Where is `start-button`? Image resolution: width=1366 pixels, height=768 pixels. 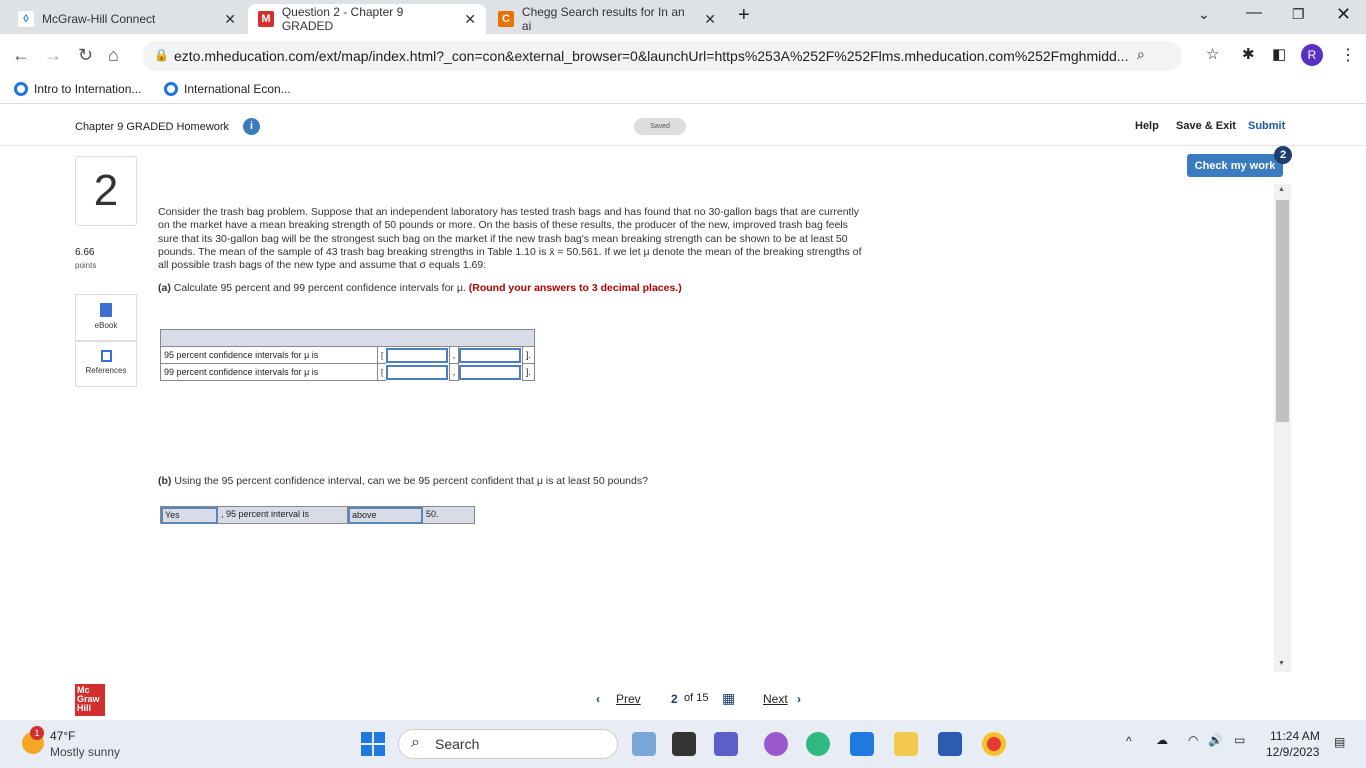 start-button is located at coordinates (373, 744).